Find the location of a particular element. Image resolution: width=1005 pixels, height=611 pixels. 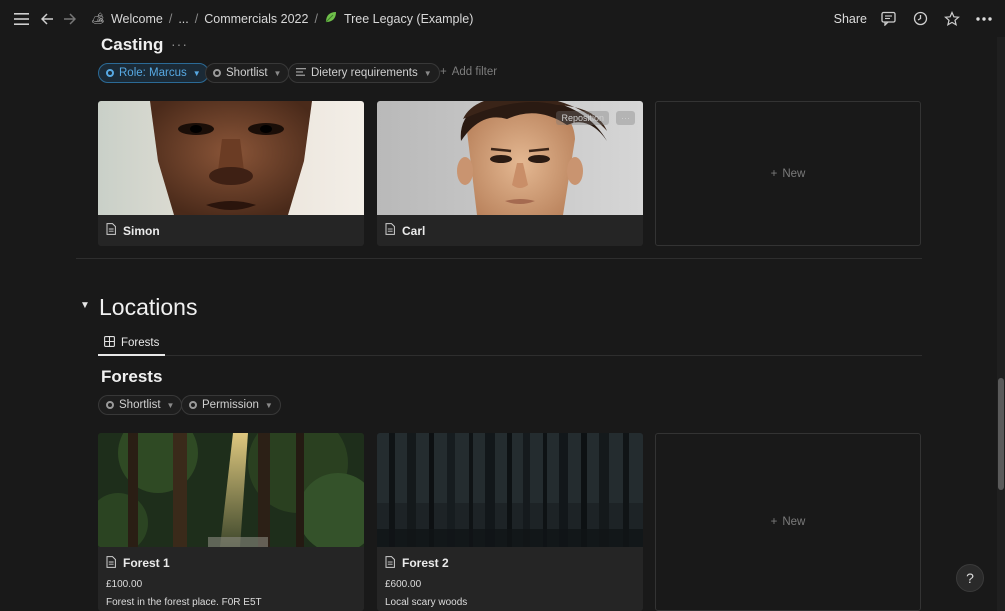

tab-bar-line is located at coordinates (510, 355).